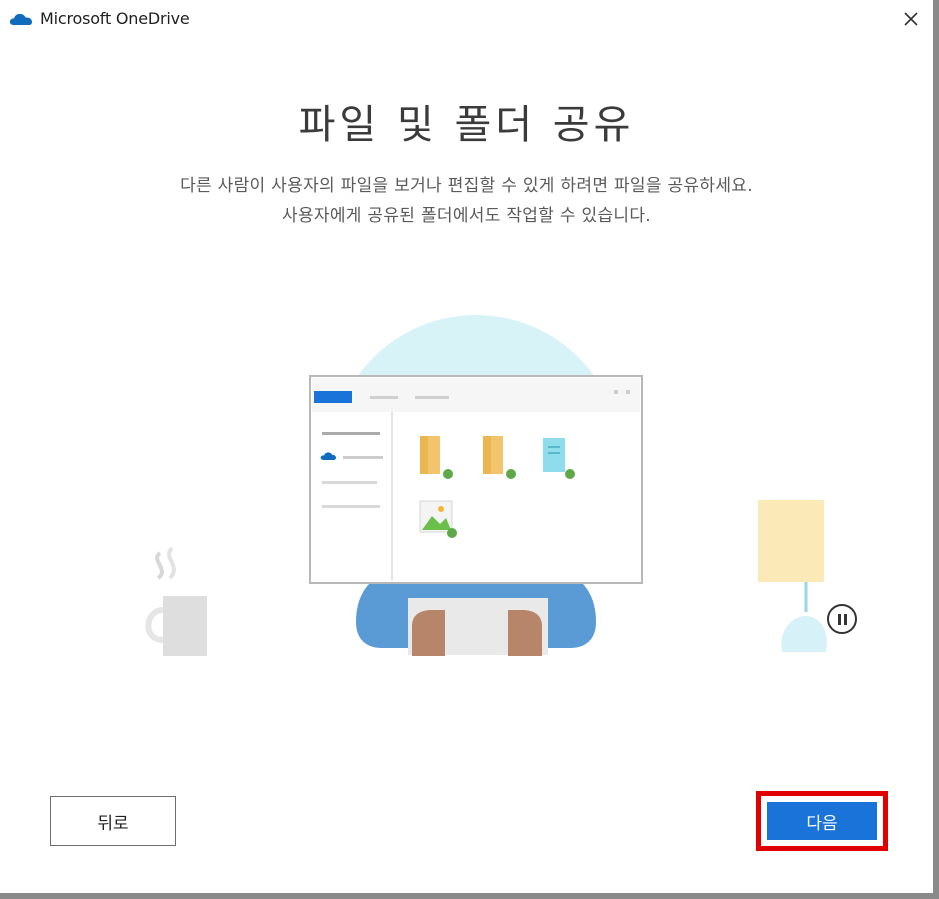  I want to click on highlight-frame: 다음, so click(822, 821).